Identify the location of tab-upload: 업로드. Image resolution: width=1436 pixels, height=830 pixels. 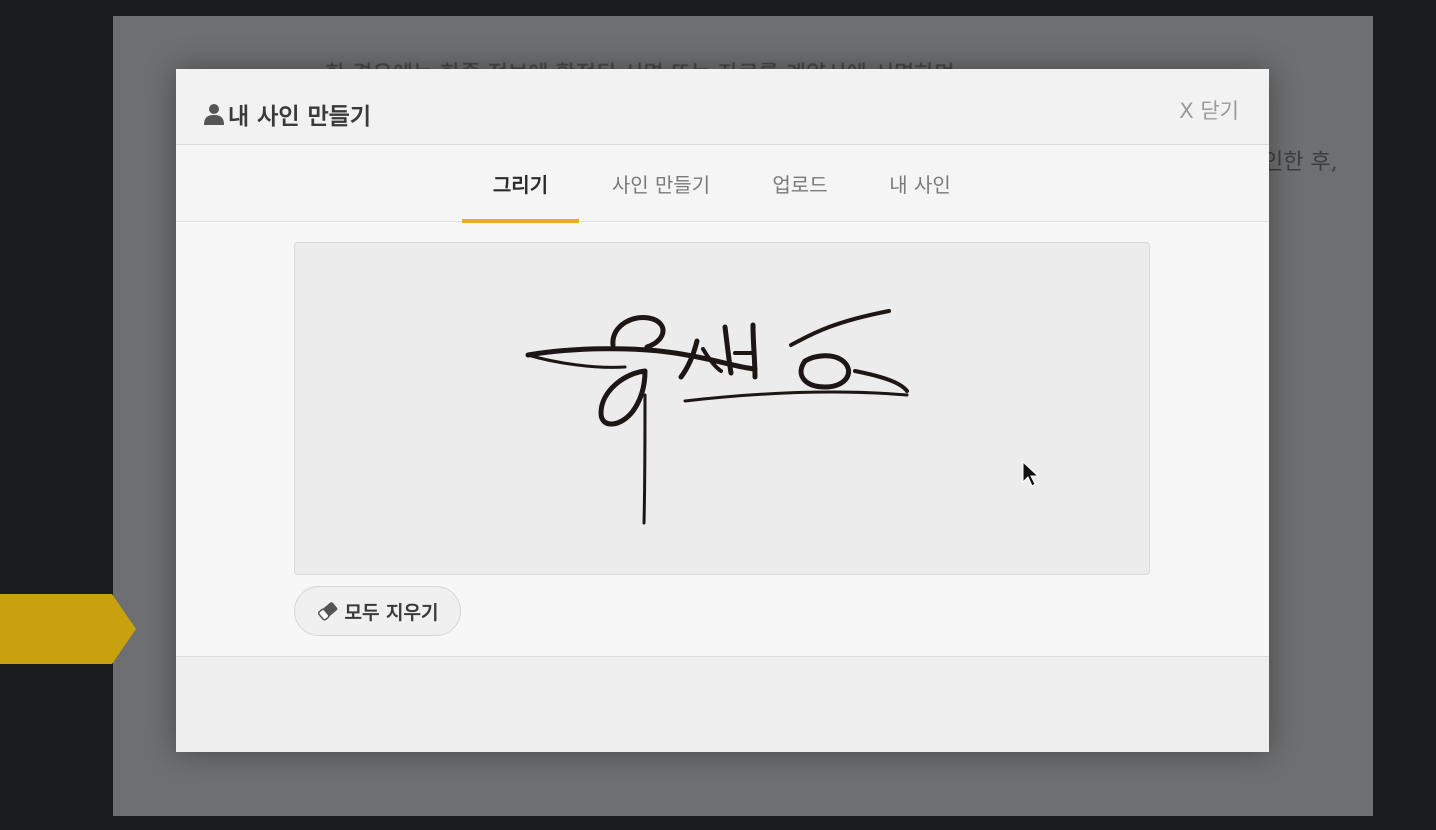
(800, 183).